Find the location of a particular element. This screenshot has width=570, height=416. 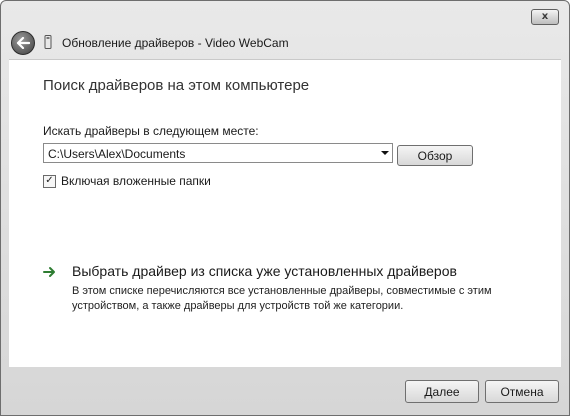

footer: Далее Отмена is located at coordinates (285, 390).